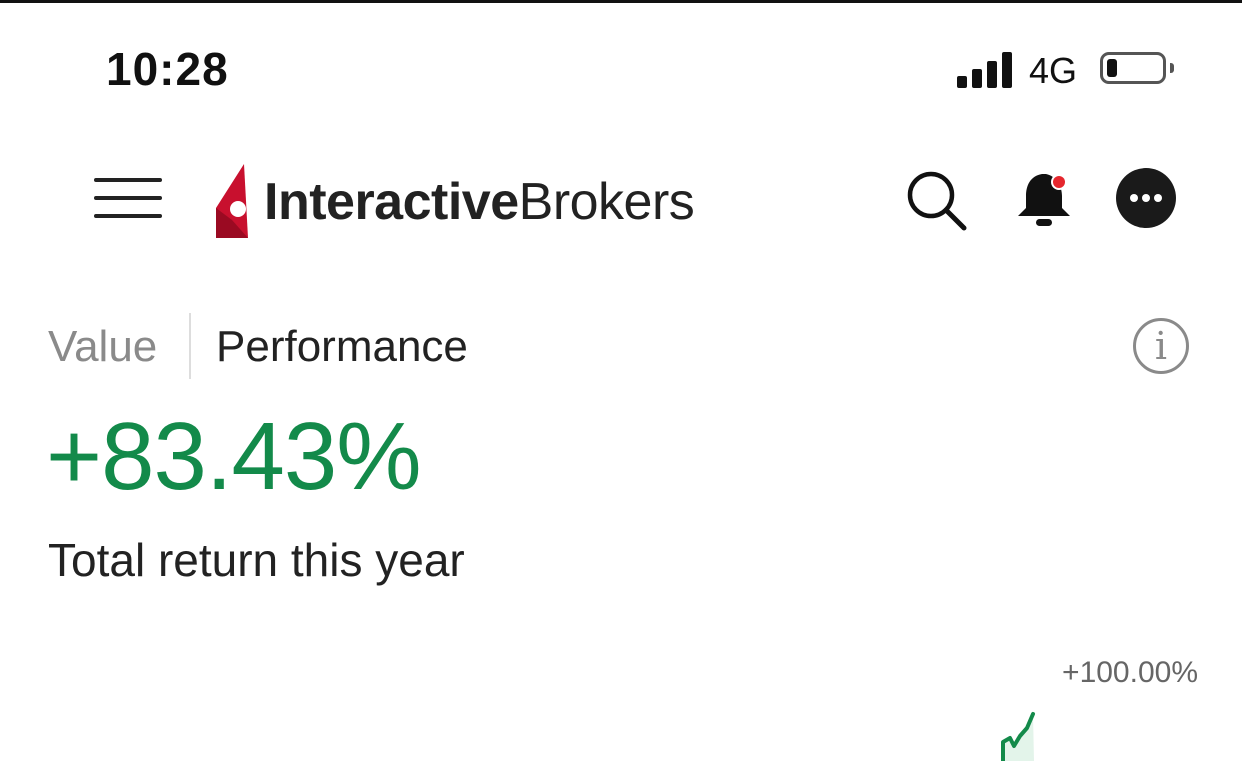 This screenshot has width=1242, height=761. I want to click on brand-logo: InteractiveBrokers, so click(454, 202).